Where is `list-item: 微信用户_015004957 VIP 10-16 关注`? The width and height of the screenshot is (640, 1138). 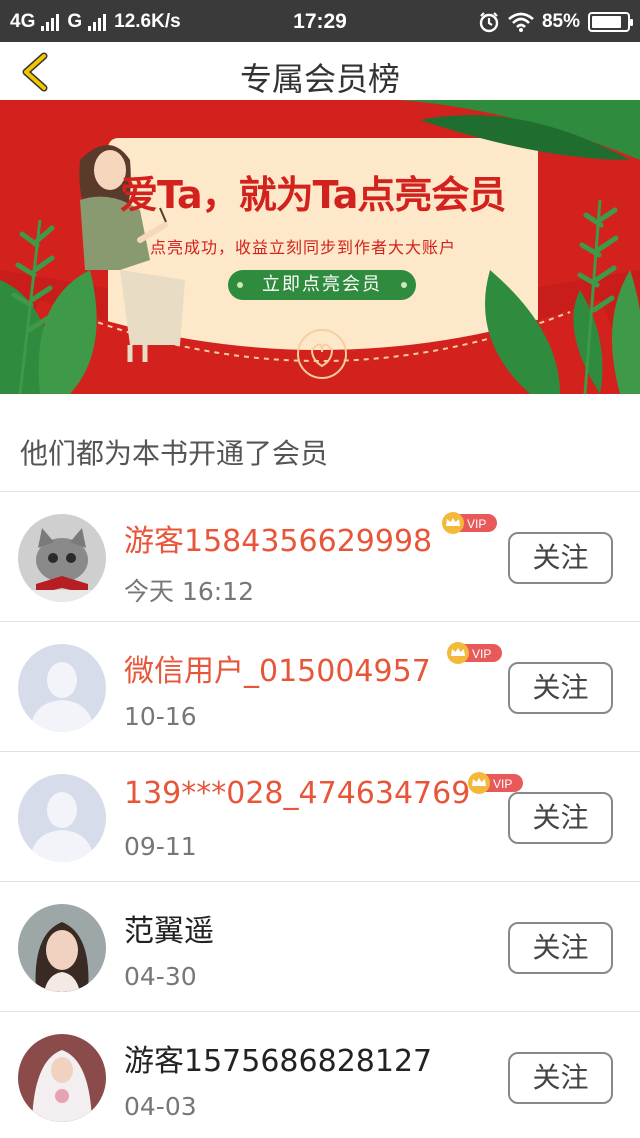 list-item: 微信用户_015004957 VIP 10-16 关注 is located at coordinates (320, 687).